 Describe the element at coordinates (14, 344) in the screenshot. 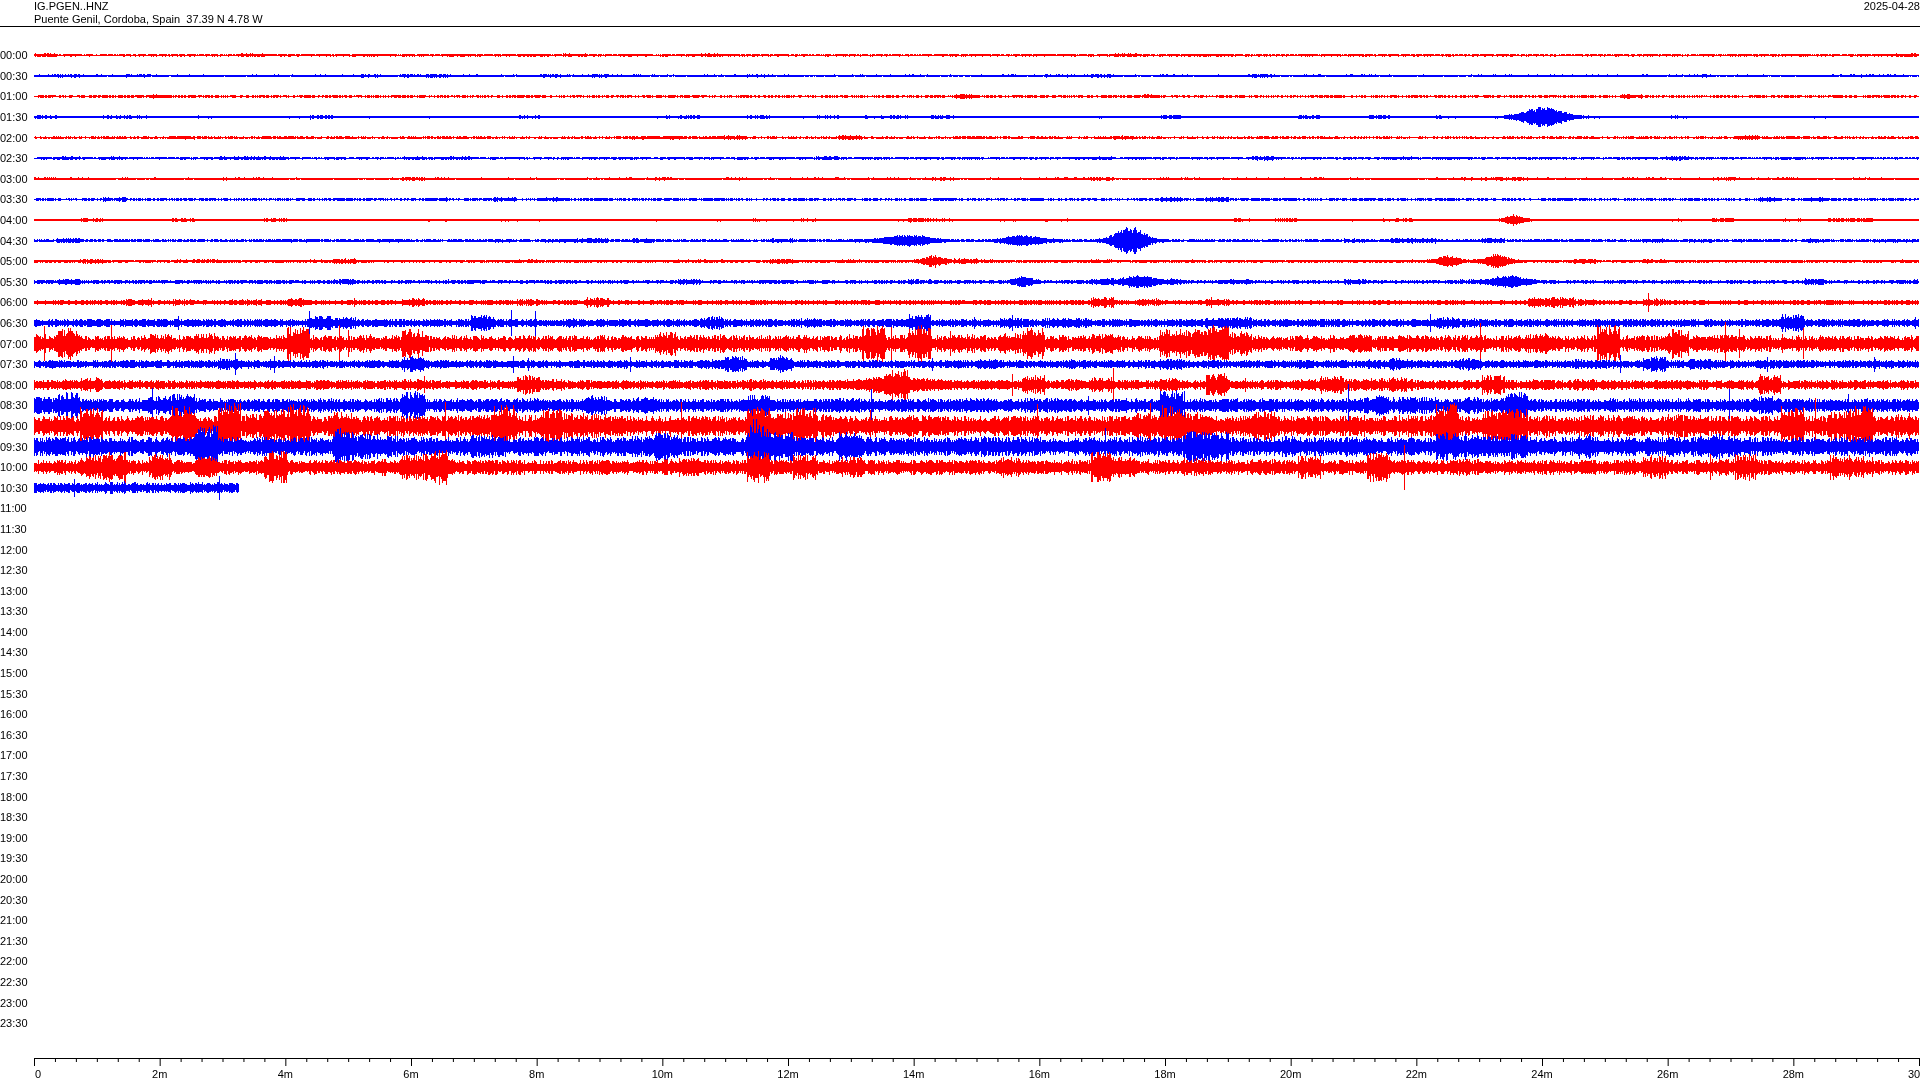

I see `time-label: 07:00` at that location.